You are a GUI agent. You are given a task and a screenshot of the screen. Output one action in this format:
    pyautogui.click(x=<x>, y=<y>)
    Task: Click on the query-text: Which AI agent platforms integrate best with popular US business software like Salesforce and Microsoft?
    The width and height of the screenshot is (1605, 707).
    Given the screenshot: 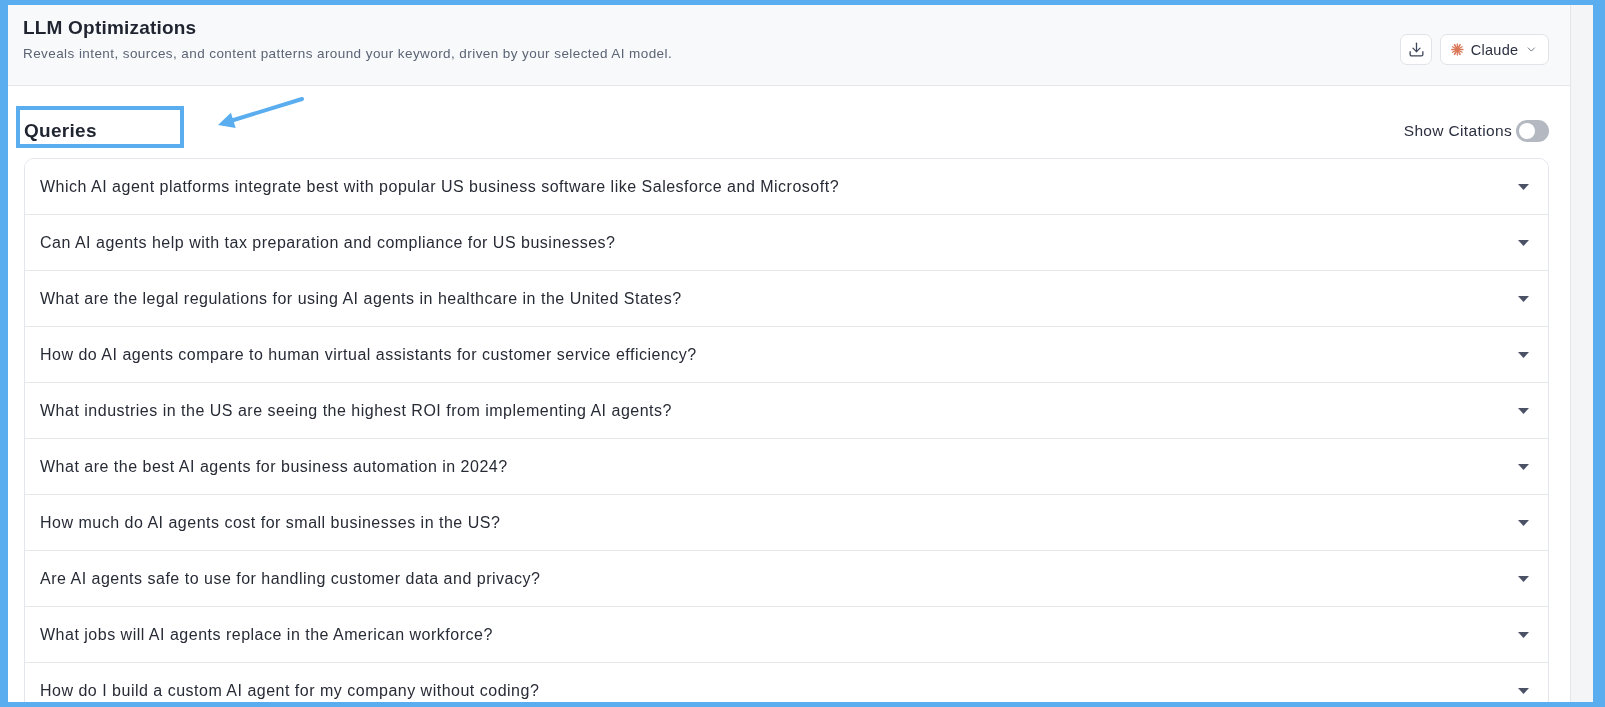 What is the action you would take?
    pyautogui.click(x=440, y=186)
    